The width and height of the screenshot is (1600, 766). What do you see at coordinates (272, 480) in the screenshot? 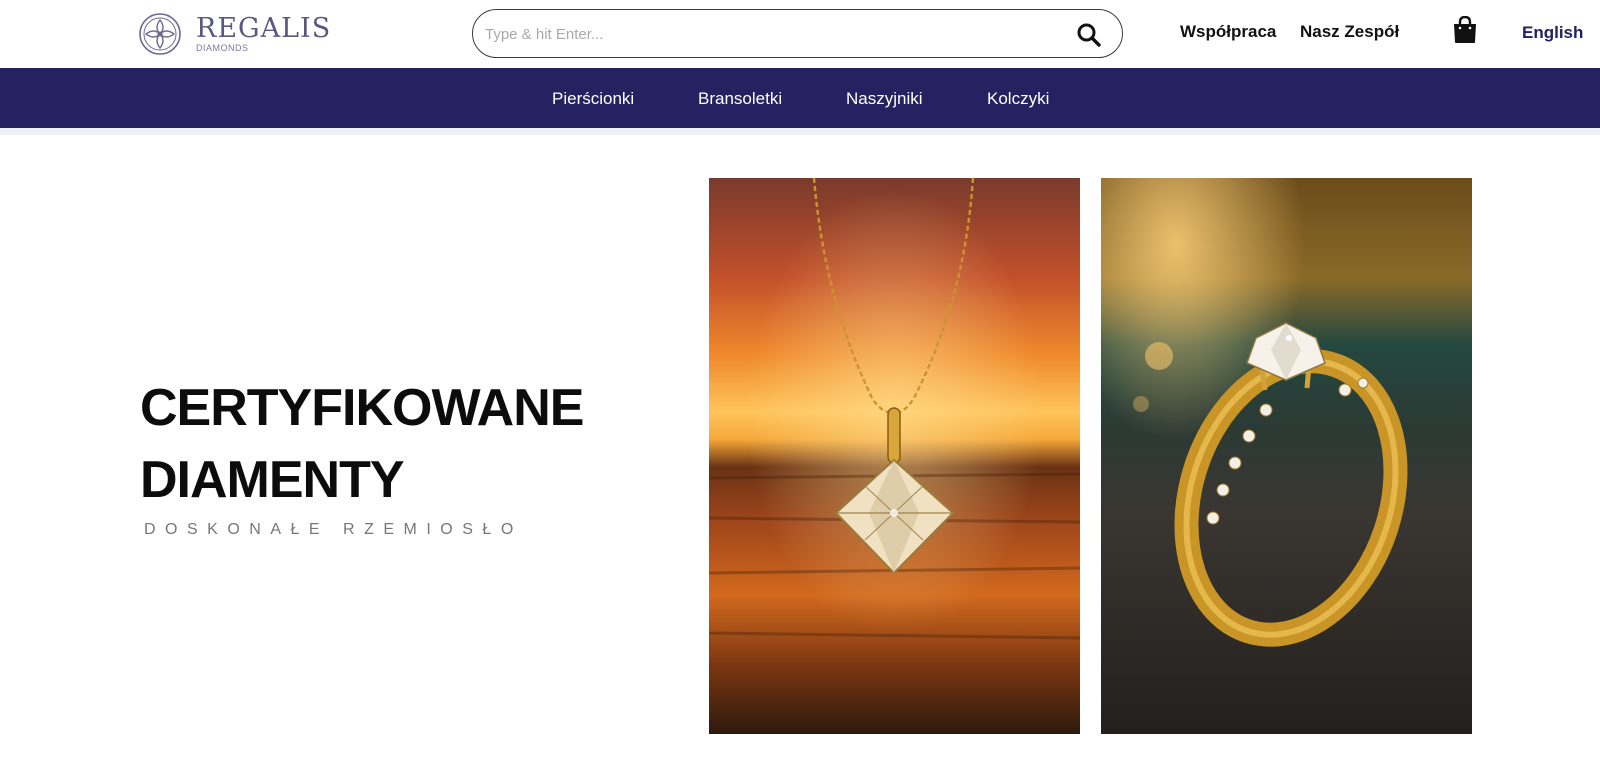
I see `hero-title-line2: DIAMENTY` at bounding box center [272, 480].